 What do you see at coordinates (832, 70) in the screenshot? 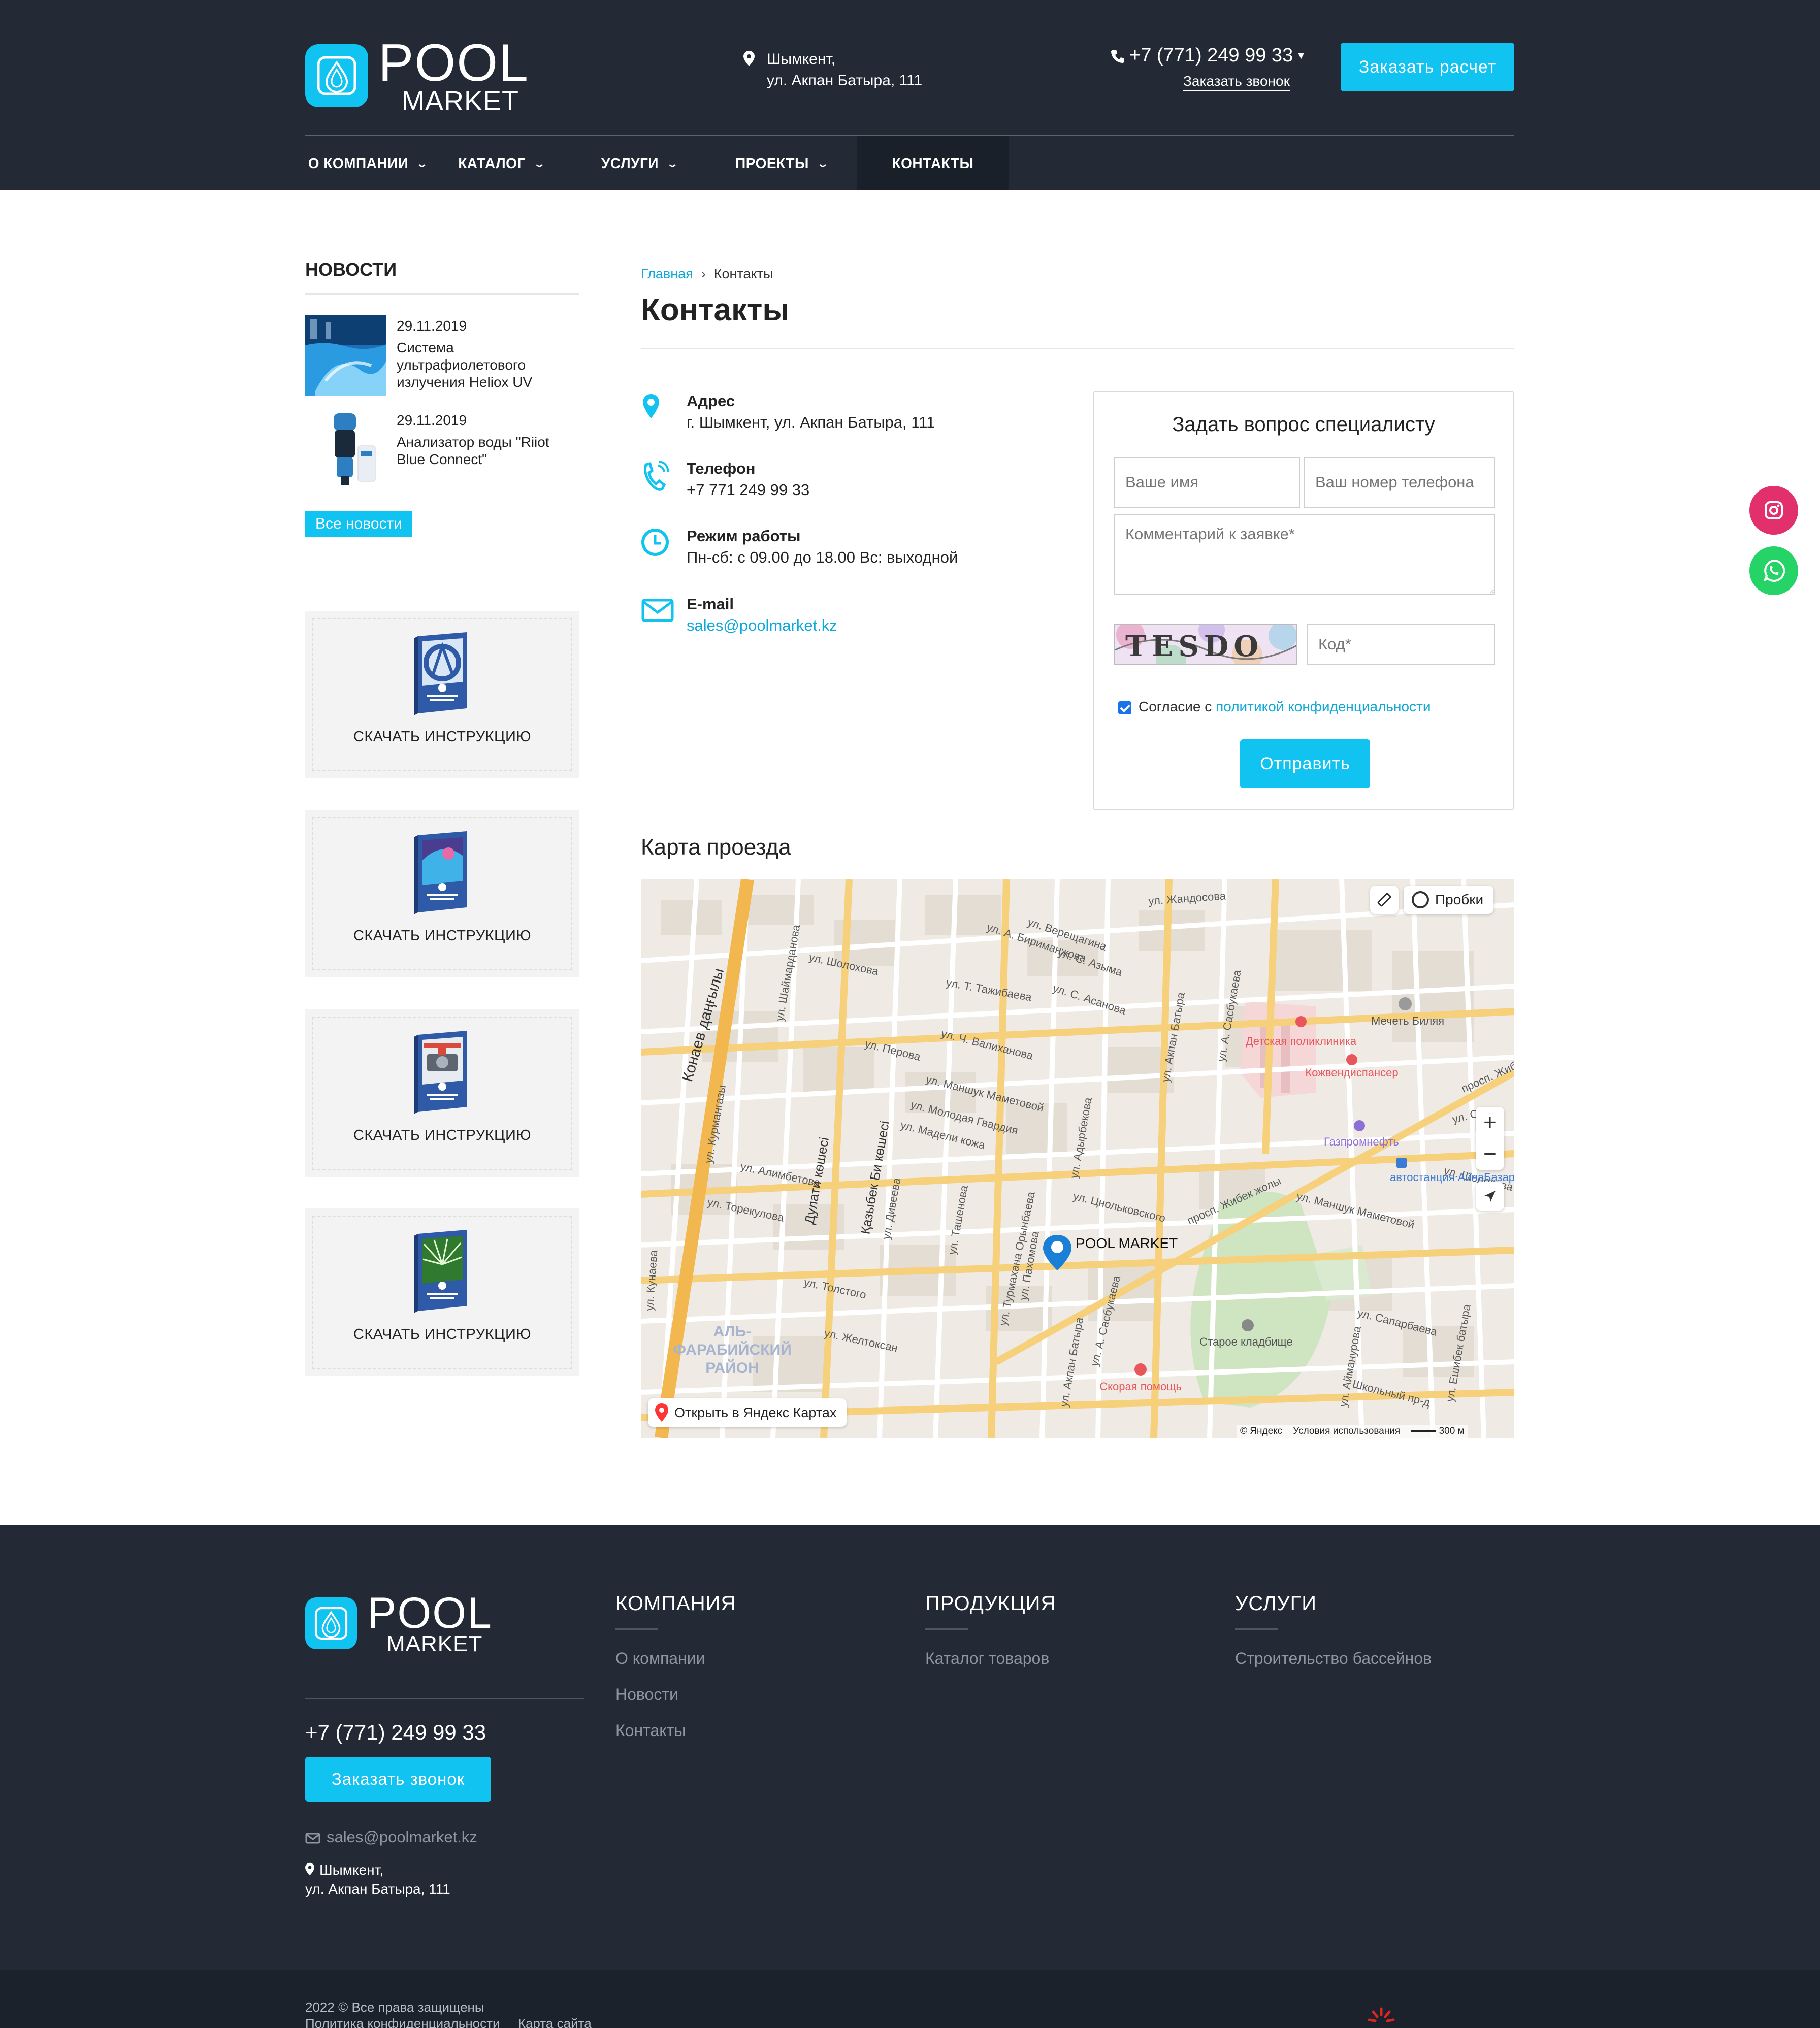
I see `header-address: Шымкент, ул. Акпан Батыра, 111` at bounding box center [832, 70].